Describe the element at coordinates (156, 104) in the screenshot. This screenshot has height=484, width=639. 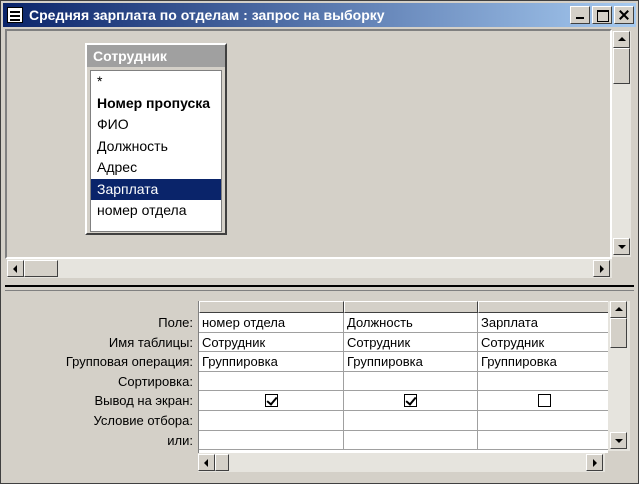
I see `field-list-item: Номер пропуска` at that location.